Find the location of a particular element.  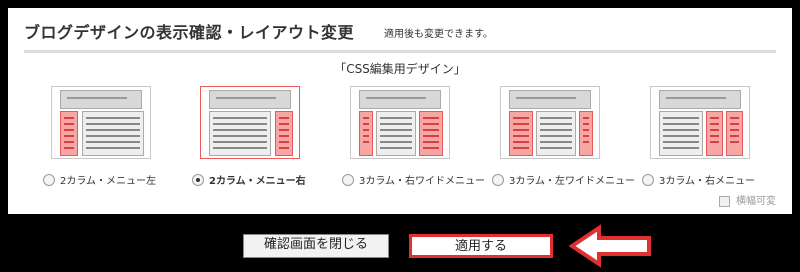

left-arrow-icon is located at coordinates (610, 246).